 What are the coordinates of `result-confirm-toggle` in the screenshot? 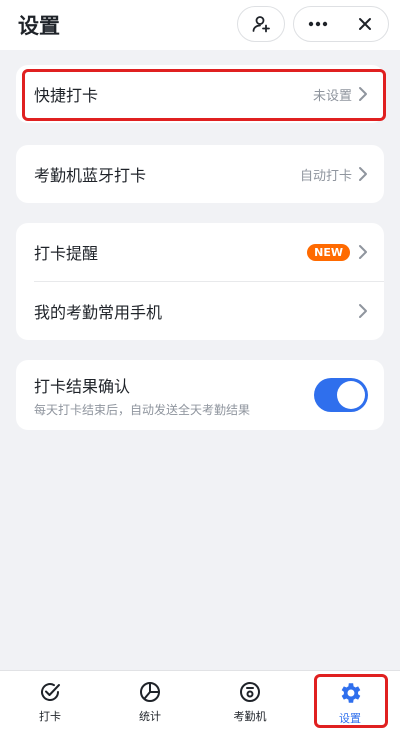 It's located at (341, 395).